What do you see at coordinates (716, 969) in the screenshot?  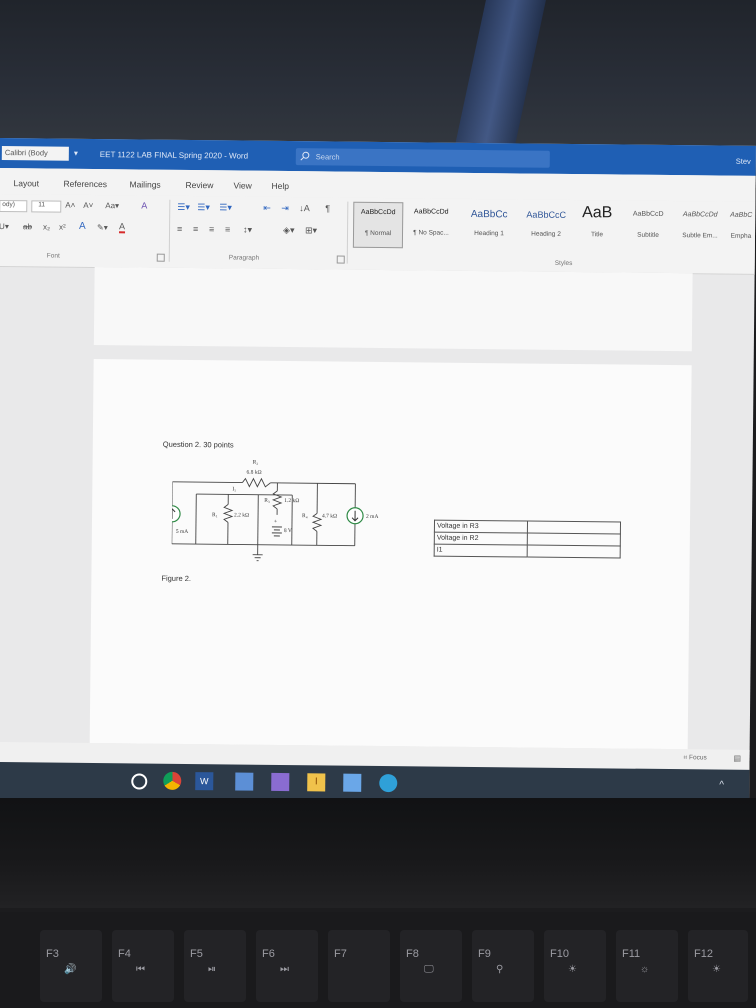 I see `brightness-max-icon: ☀` at bounding box center [716, 969].